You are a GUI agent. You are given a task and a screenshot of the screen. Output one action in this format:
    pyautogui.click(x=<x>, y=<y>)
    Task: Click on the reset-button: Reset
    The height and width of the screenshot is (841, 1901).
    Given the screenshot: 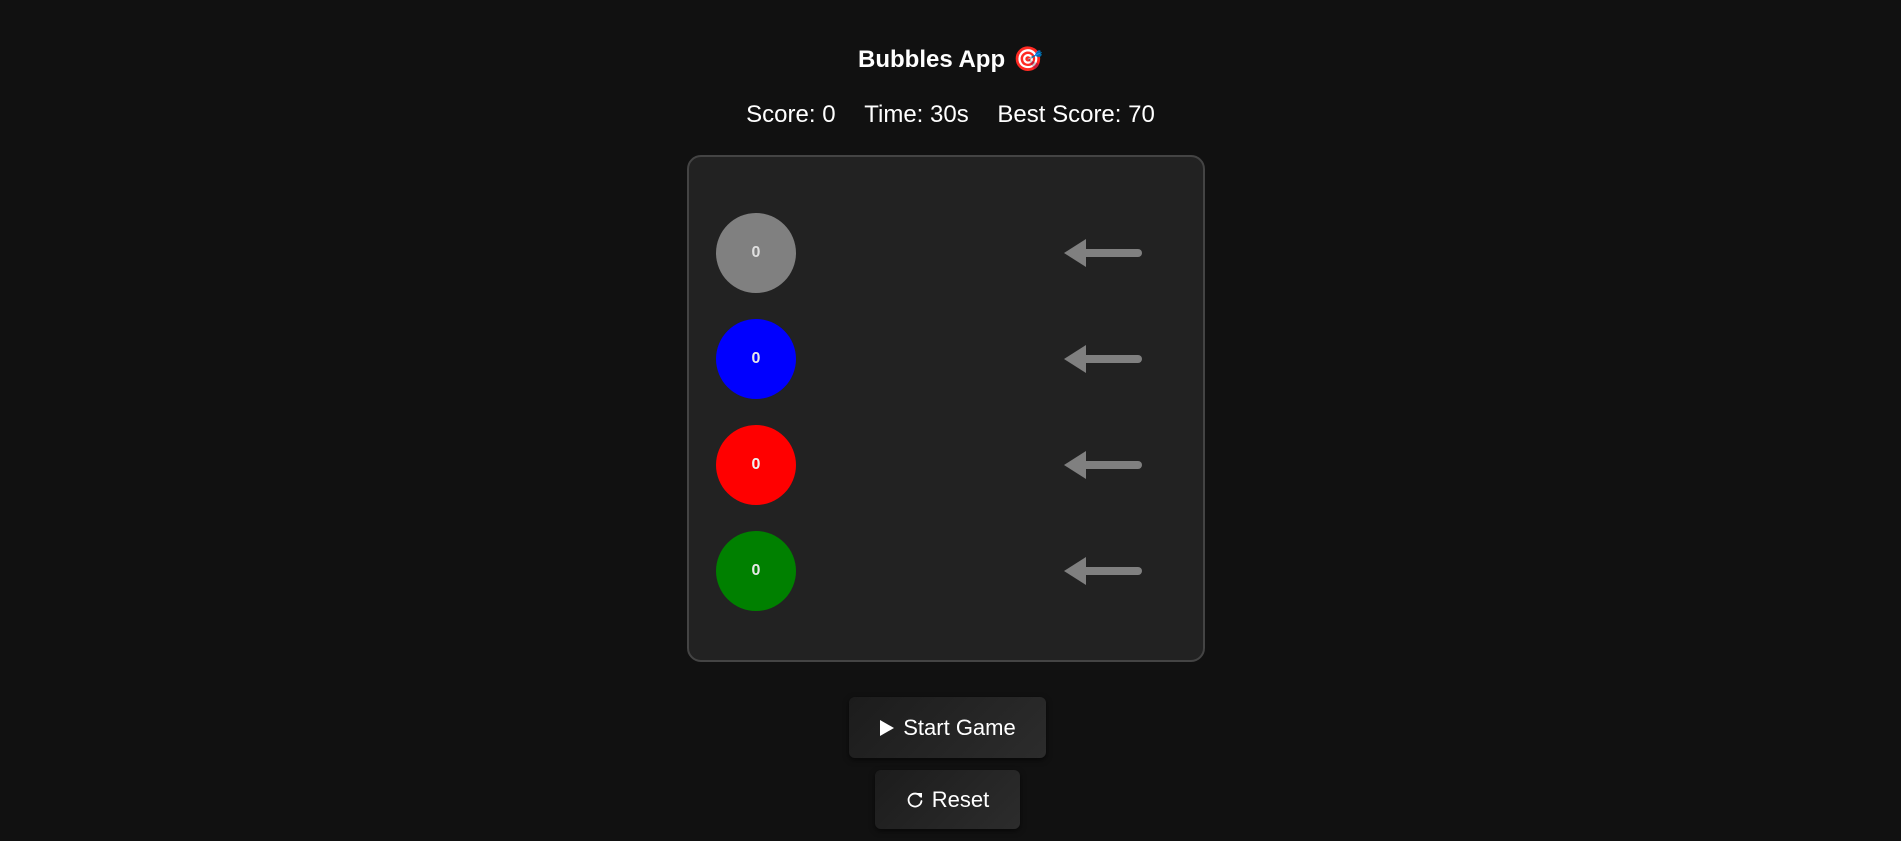 What is the action you would take?
    pyautogui.click(x=947, y=799)
    